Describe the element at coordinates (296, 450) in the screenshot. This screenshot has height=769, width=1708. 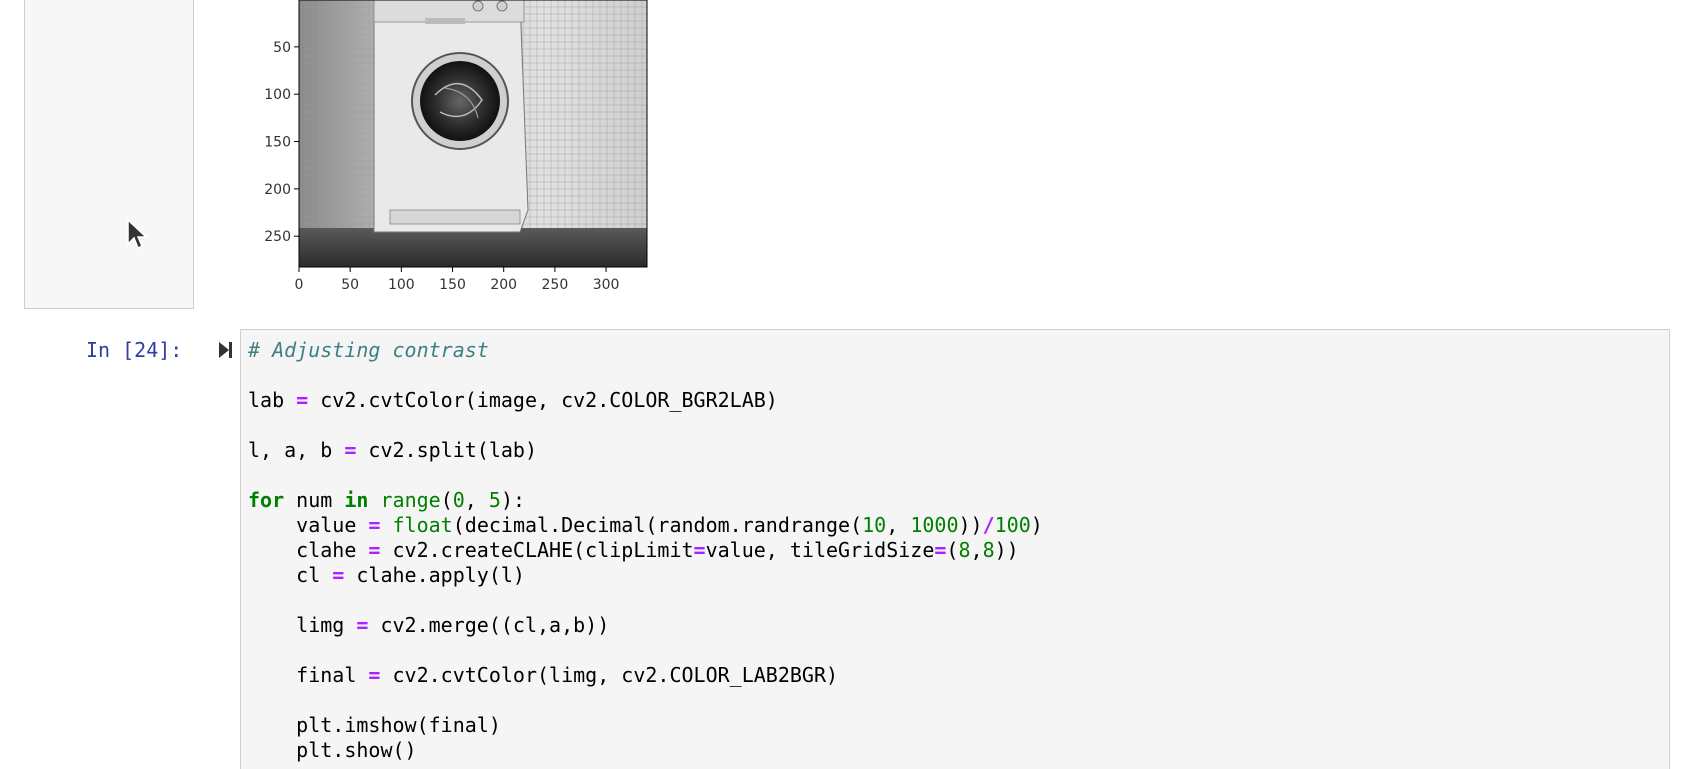
I see `code-token: l, a, b` at that location.